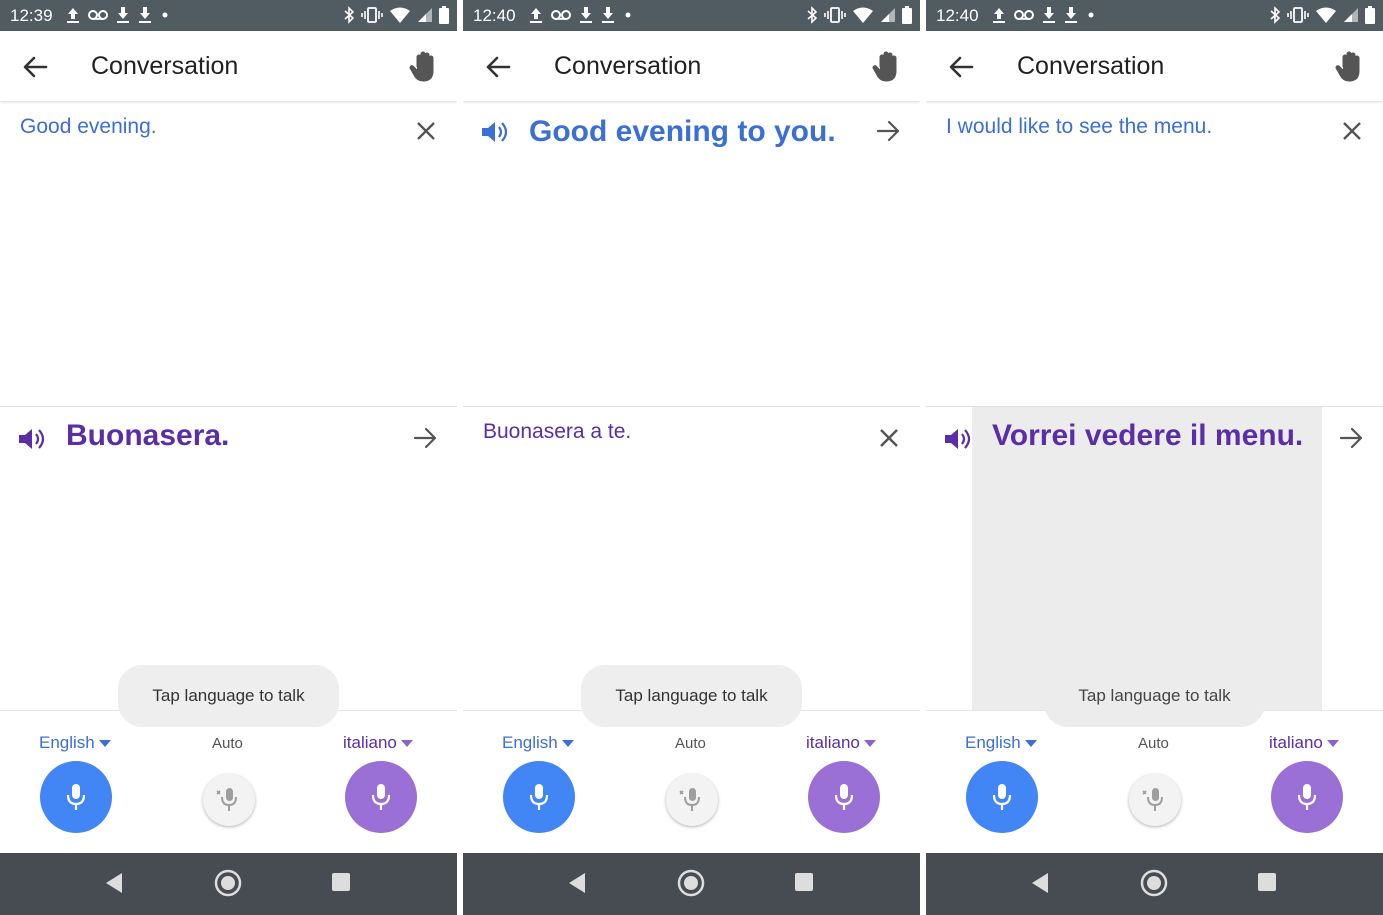 This screenshot has height=915, width=1383. Describe the element at coordinates (88, 127) in the screenshot. I see `source-text: Good evening.` at that location.